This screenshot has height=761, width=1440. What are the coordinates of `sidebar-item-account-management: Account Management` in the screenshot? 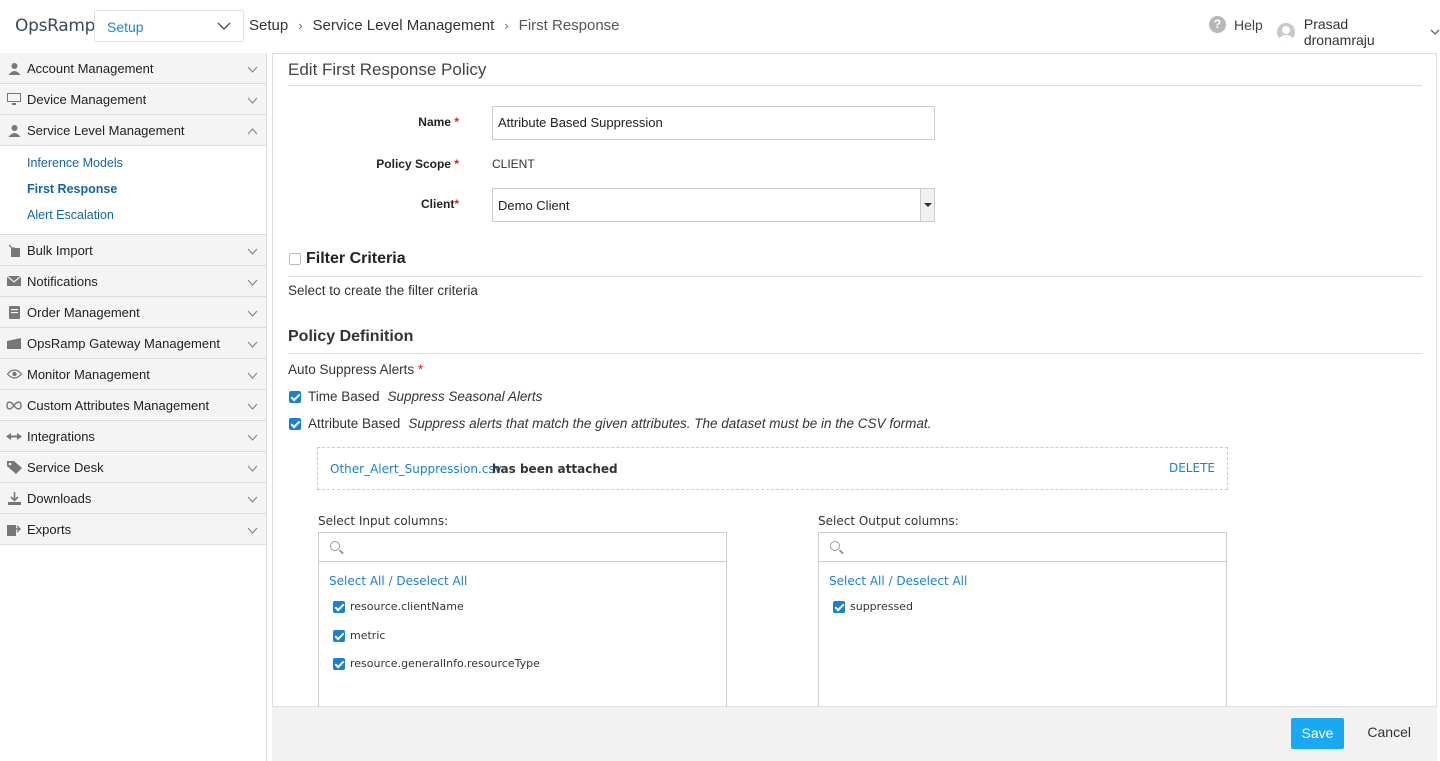 It's located at (133, 68).